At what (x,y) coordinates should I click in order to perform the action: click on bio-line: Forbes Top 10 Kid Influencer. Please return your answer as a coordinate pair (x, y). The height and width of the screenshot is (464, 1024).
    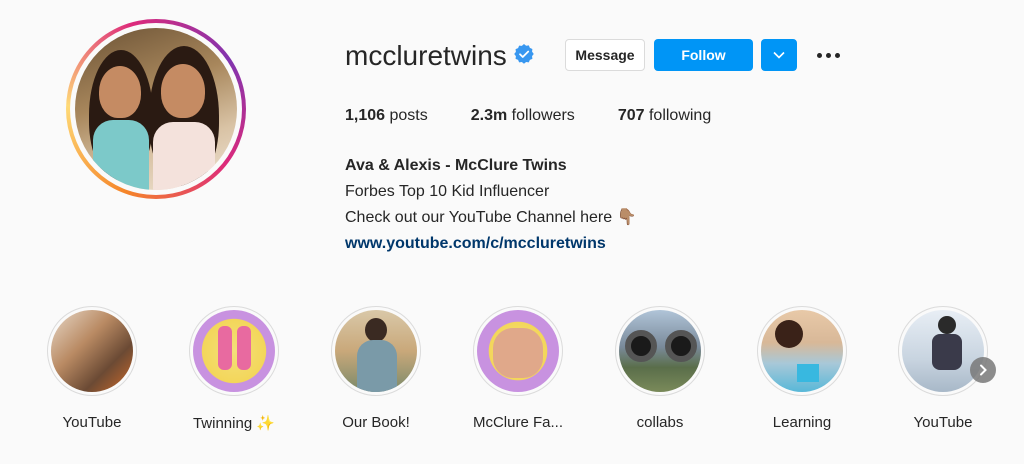
    Looking at the image, I should click on (447, 191).